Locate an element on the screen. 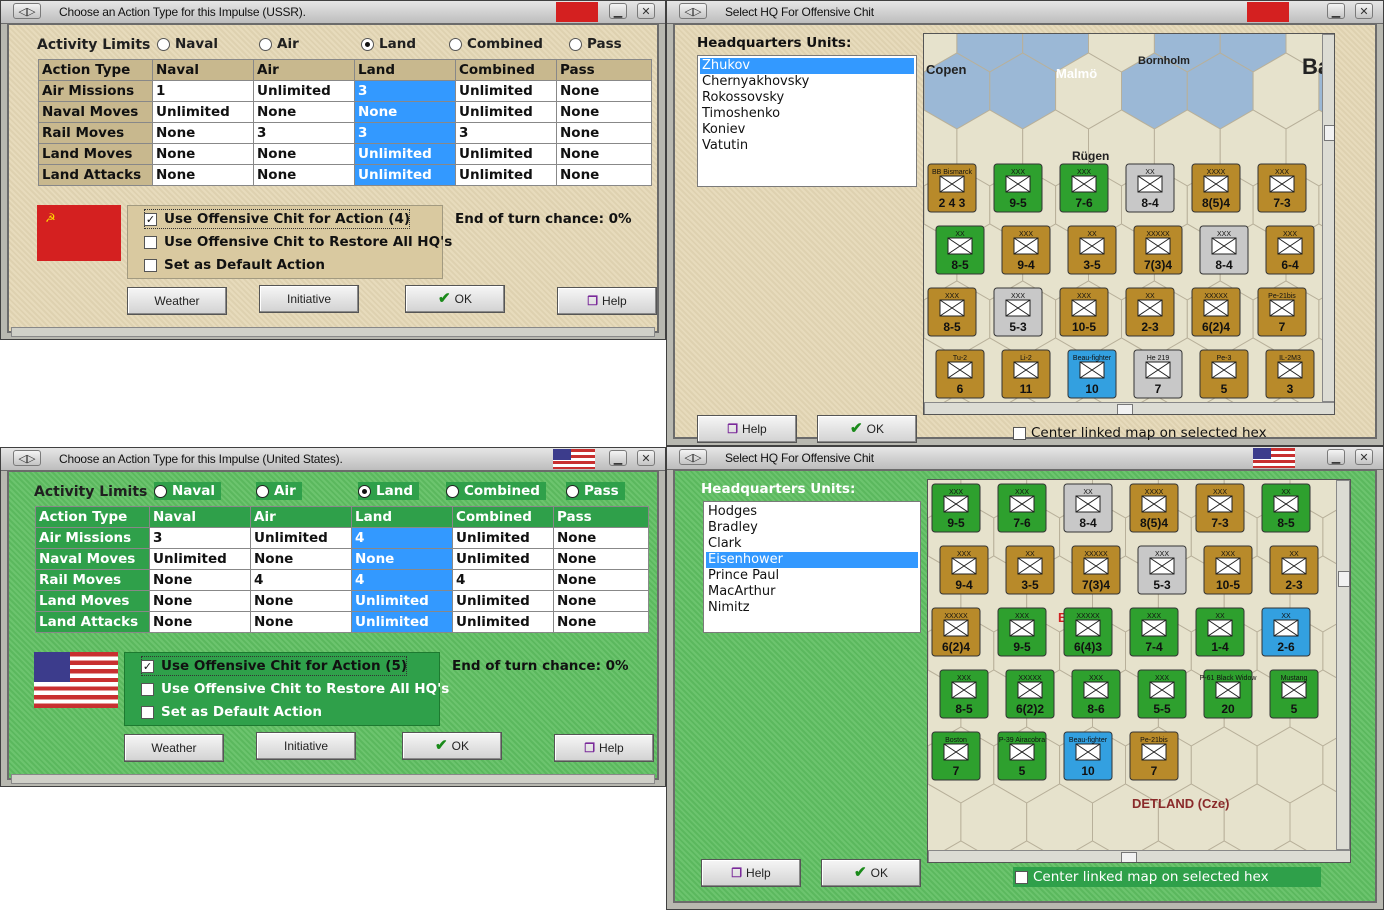  center-map-checkbox: Center linked map on selected hex is located at coordinates (1167, 877).